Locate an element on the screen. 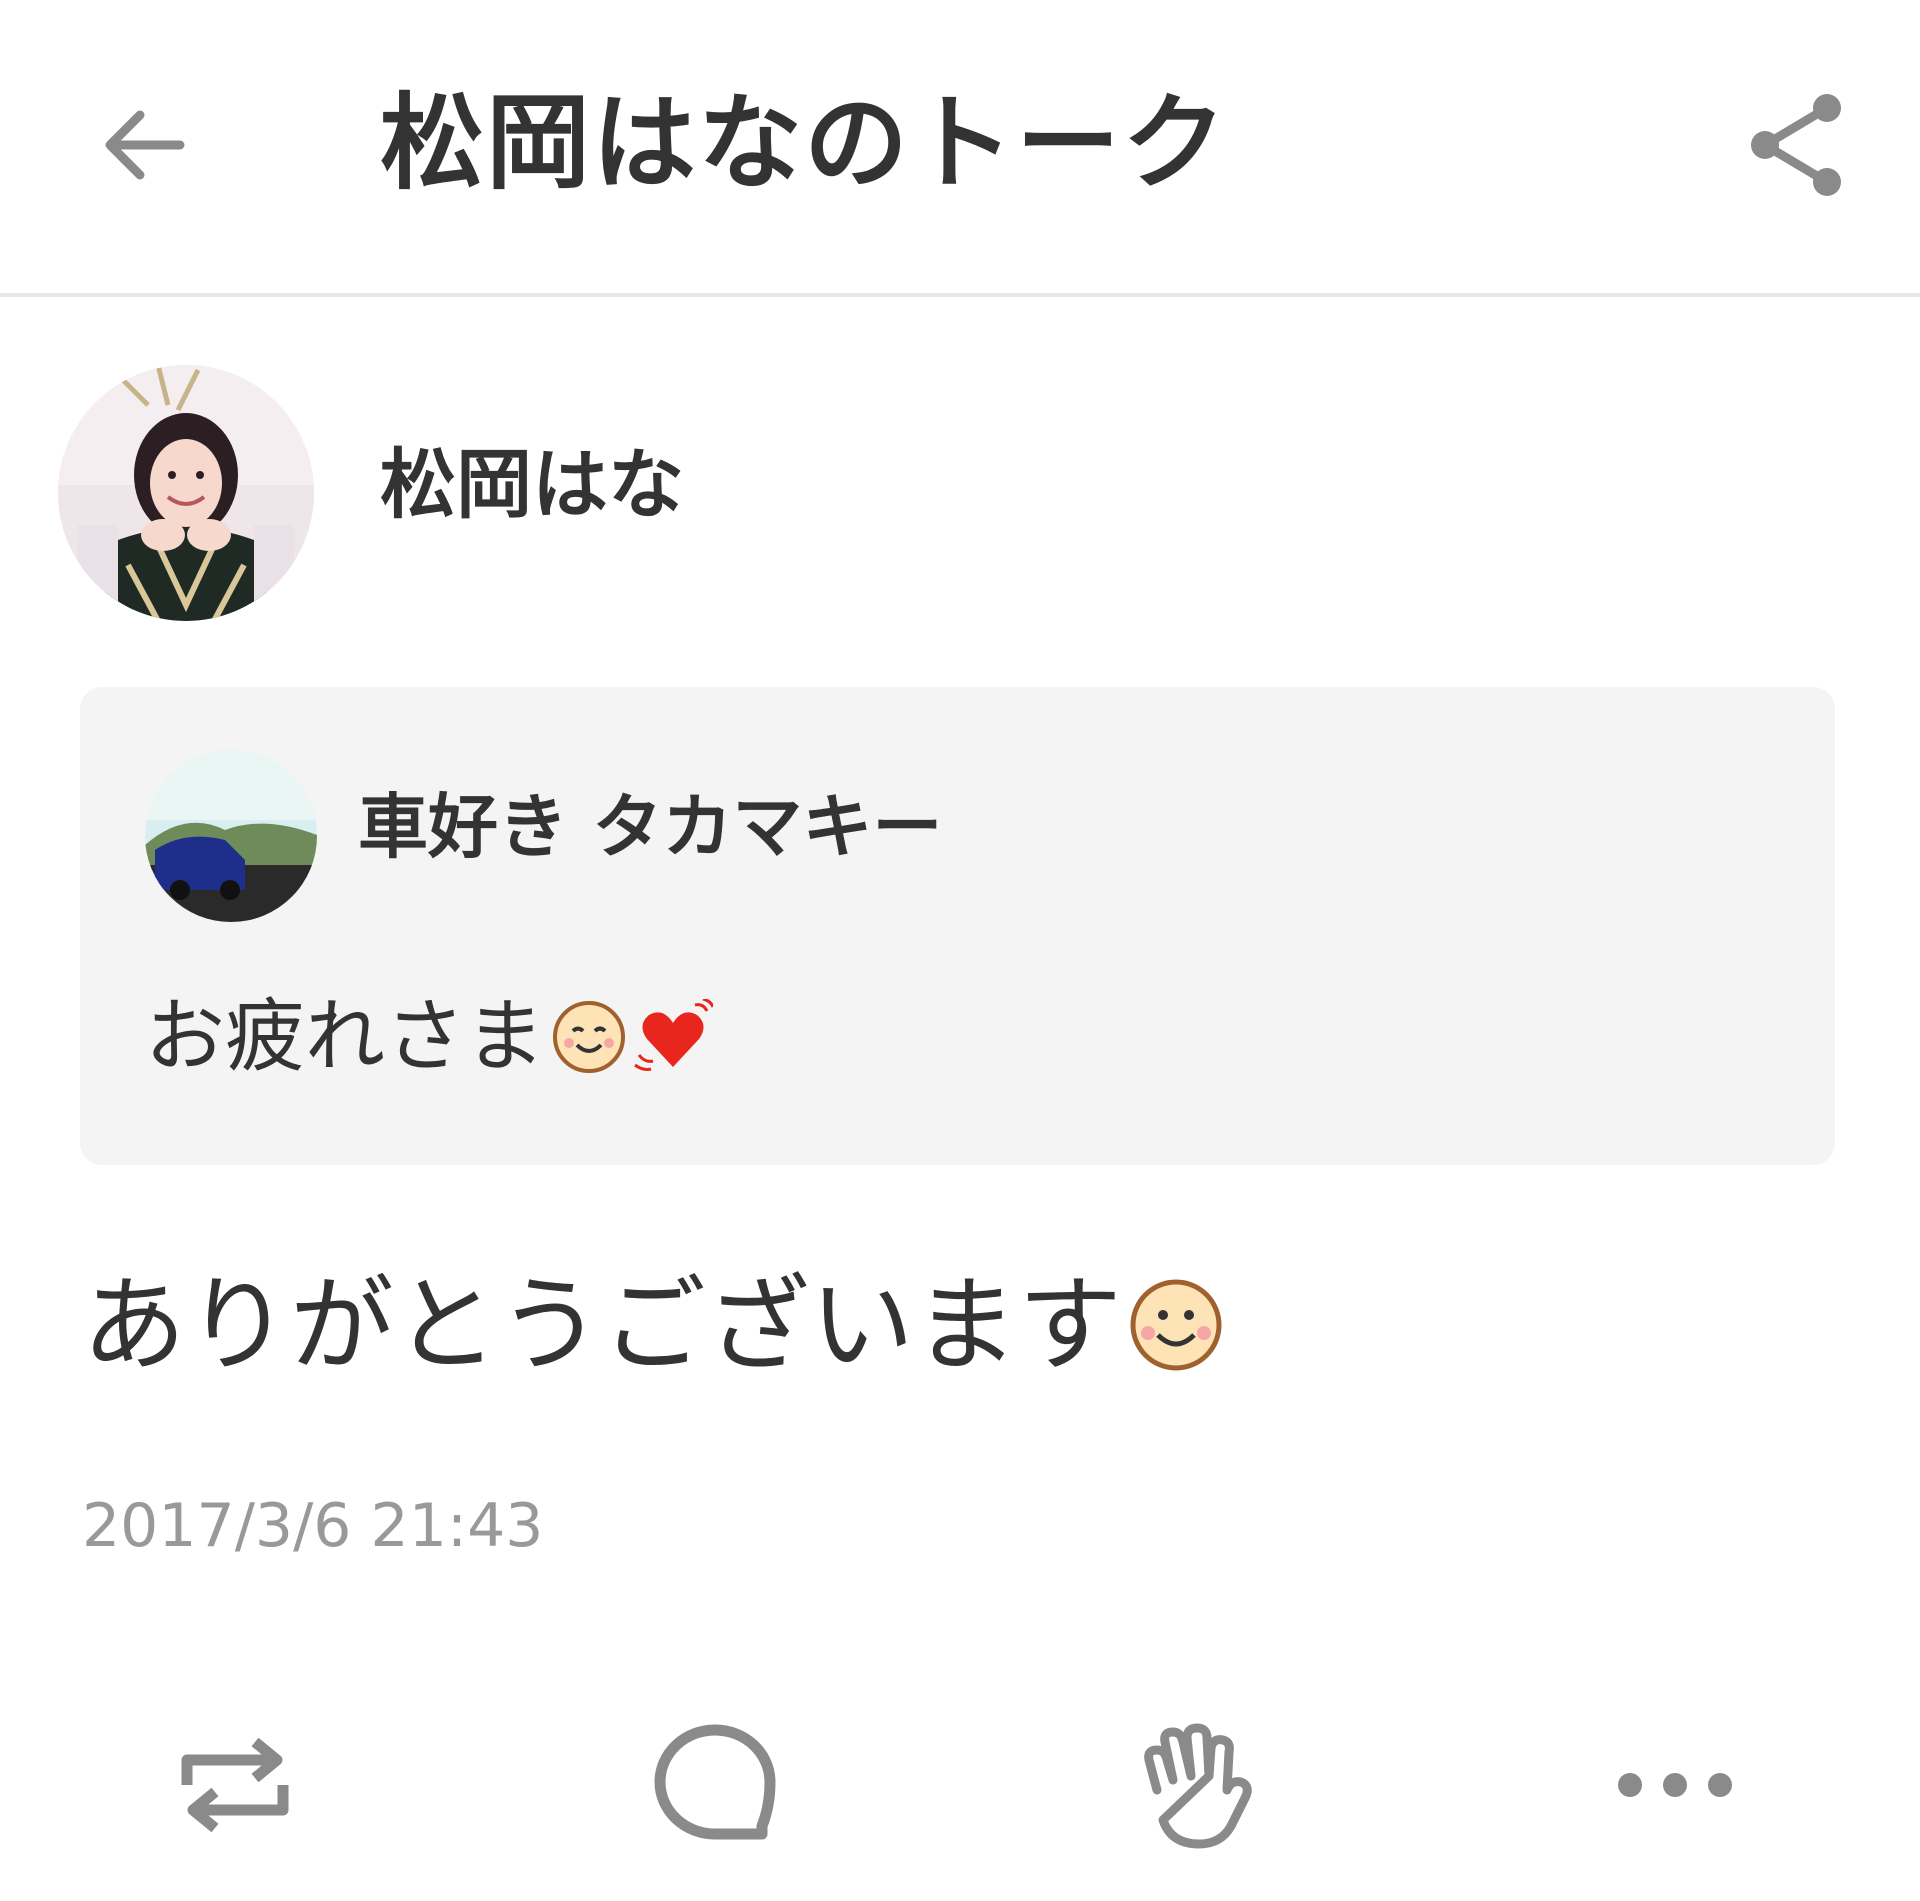 The height and width of the screenshot is (1901, 1920). quoted-avatar-photo is located at coordinates (231, 836).